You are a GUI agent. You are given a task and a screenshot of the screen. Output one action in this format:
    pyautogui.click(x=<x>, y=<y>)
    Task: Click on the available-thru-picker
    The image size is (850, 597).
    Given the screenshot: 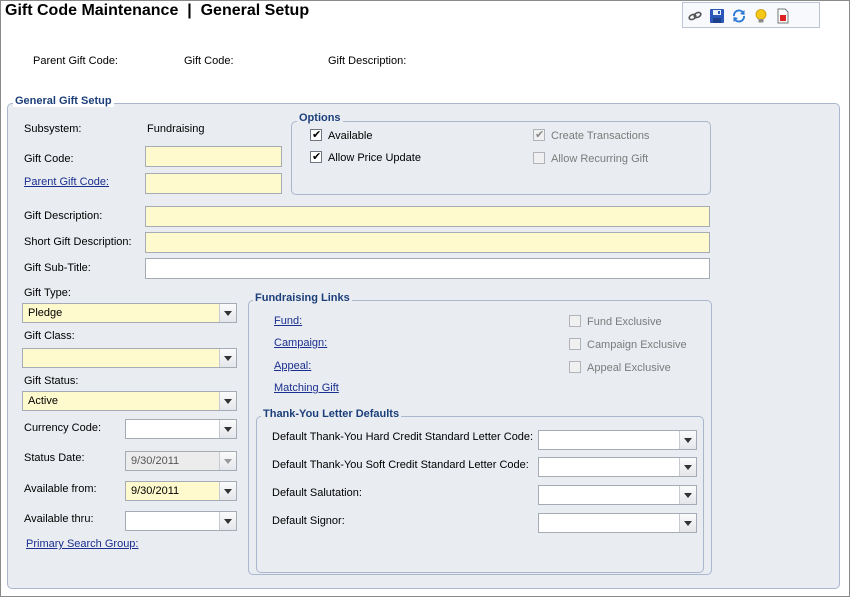 What is the action you would take?
    pyautogui.click(x=181, y=521)
    